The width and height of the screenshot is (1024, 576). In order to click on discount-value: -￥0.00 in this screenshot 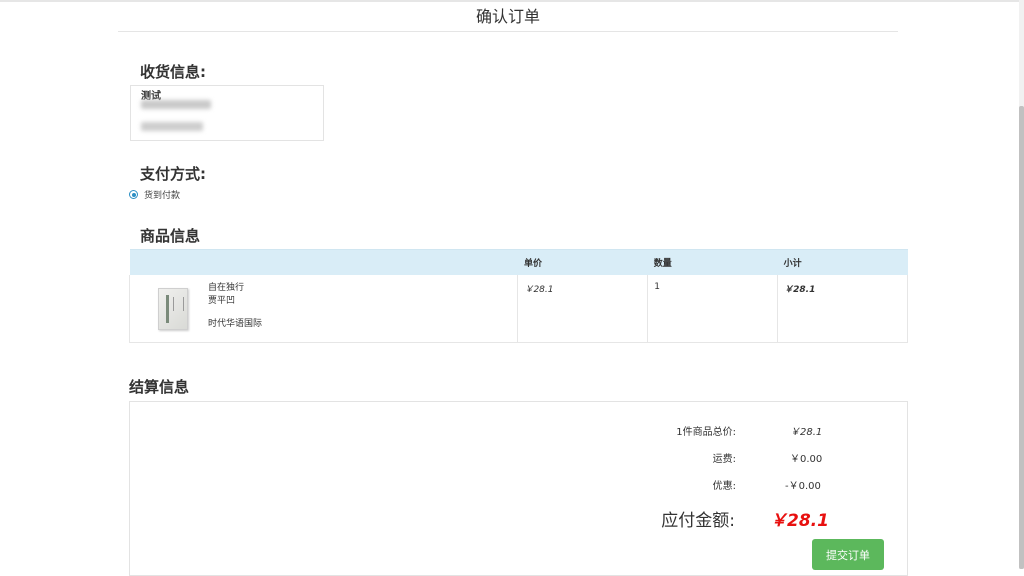, I will do `click(803, 486)`.